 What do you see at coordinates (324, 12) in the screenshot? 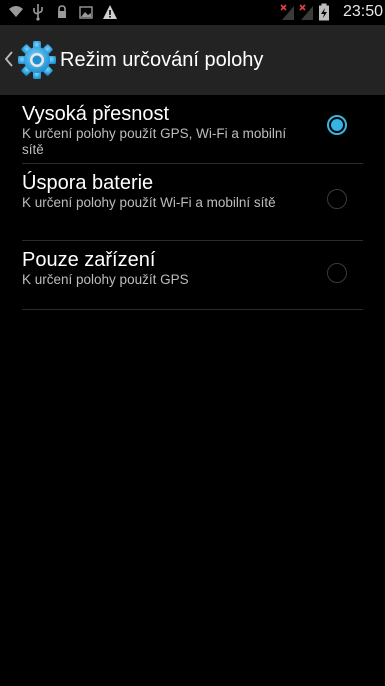
I see `battery-charging-icon` at bounding box center [324, 12].